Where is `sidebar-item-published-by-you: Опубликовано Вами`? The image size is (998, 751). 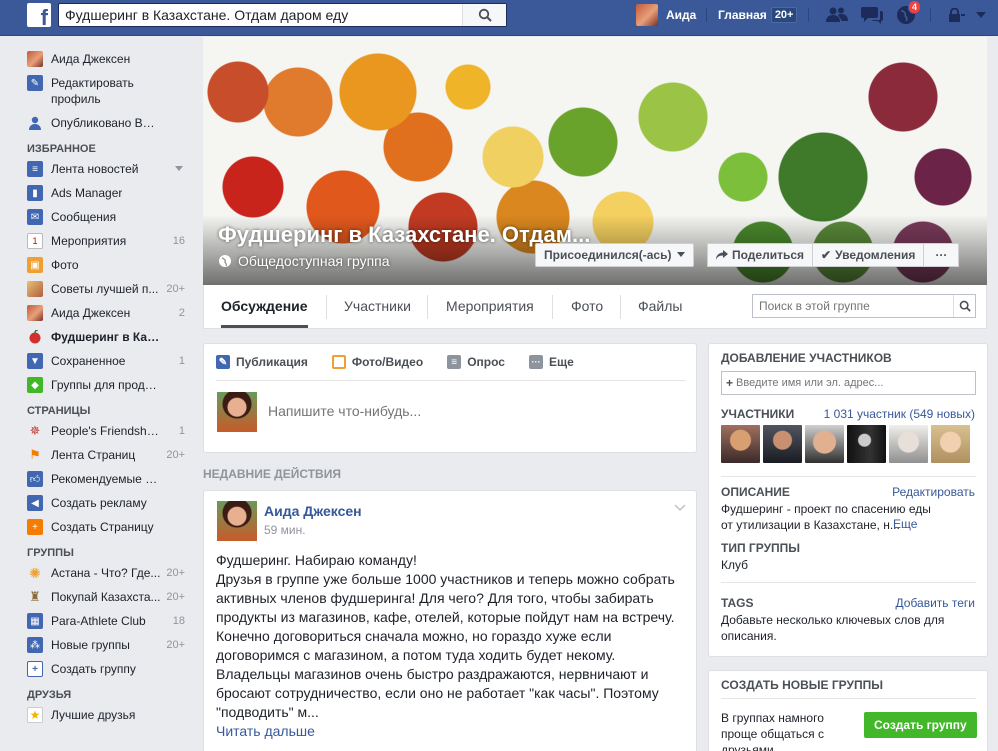 sidebar-item-published-by-you: Опубликовано Вами is located at coordinates (97, 123).